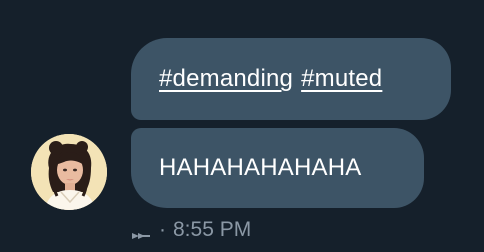 Image resolution: width=484 pixels, height=252 pixels. Describe the element at coordinates (260, 167) in the screenshot. I see `message-text: HAHAHAHAHAHA` at that location.